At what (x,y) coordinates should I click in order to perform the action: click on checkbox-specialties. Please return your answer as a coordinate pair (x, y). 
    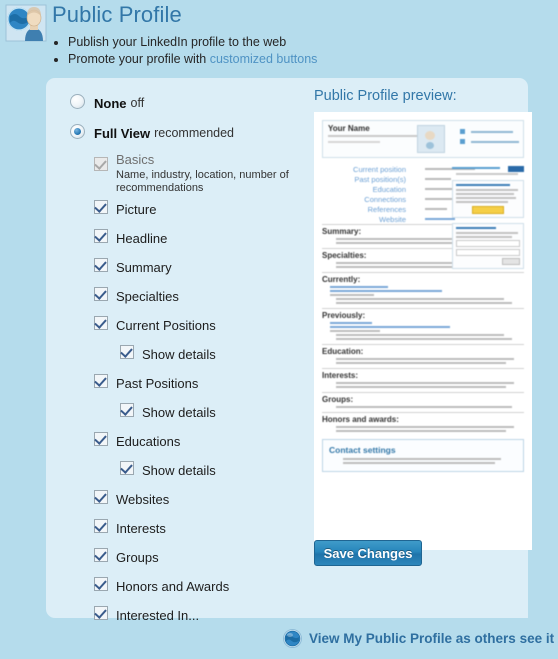
    Looking at the image, I should click on (101, 294).